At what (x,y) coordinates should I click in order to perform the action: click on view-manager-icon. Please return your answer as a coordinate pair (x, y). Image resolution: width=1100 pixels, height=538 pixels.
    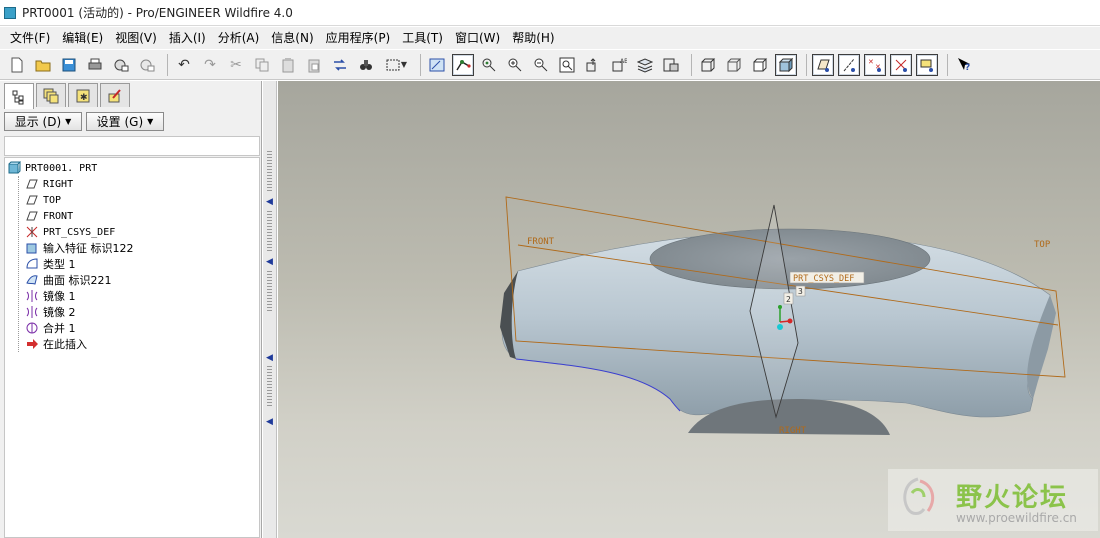
    Looking at the image, I should click on (671, 65).